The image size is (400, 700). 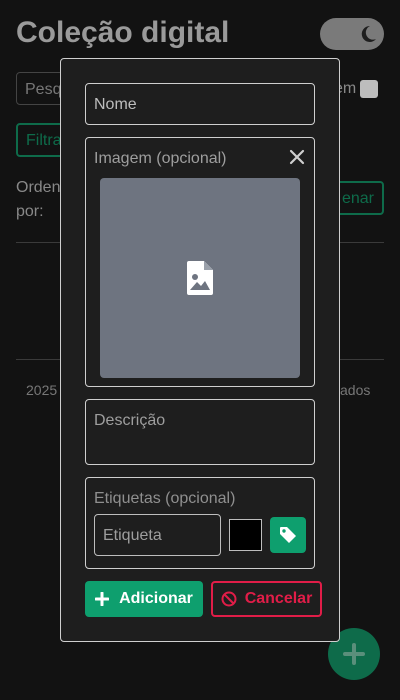 What do you see at coordinates (352, 34) in the screenshot?
I see `theme-toggle` at bounding box center [352, 34].